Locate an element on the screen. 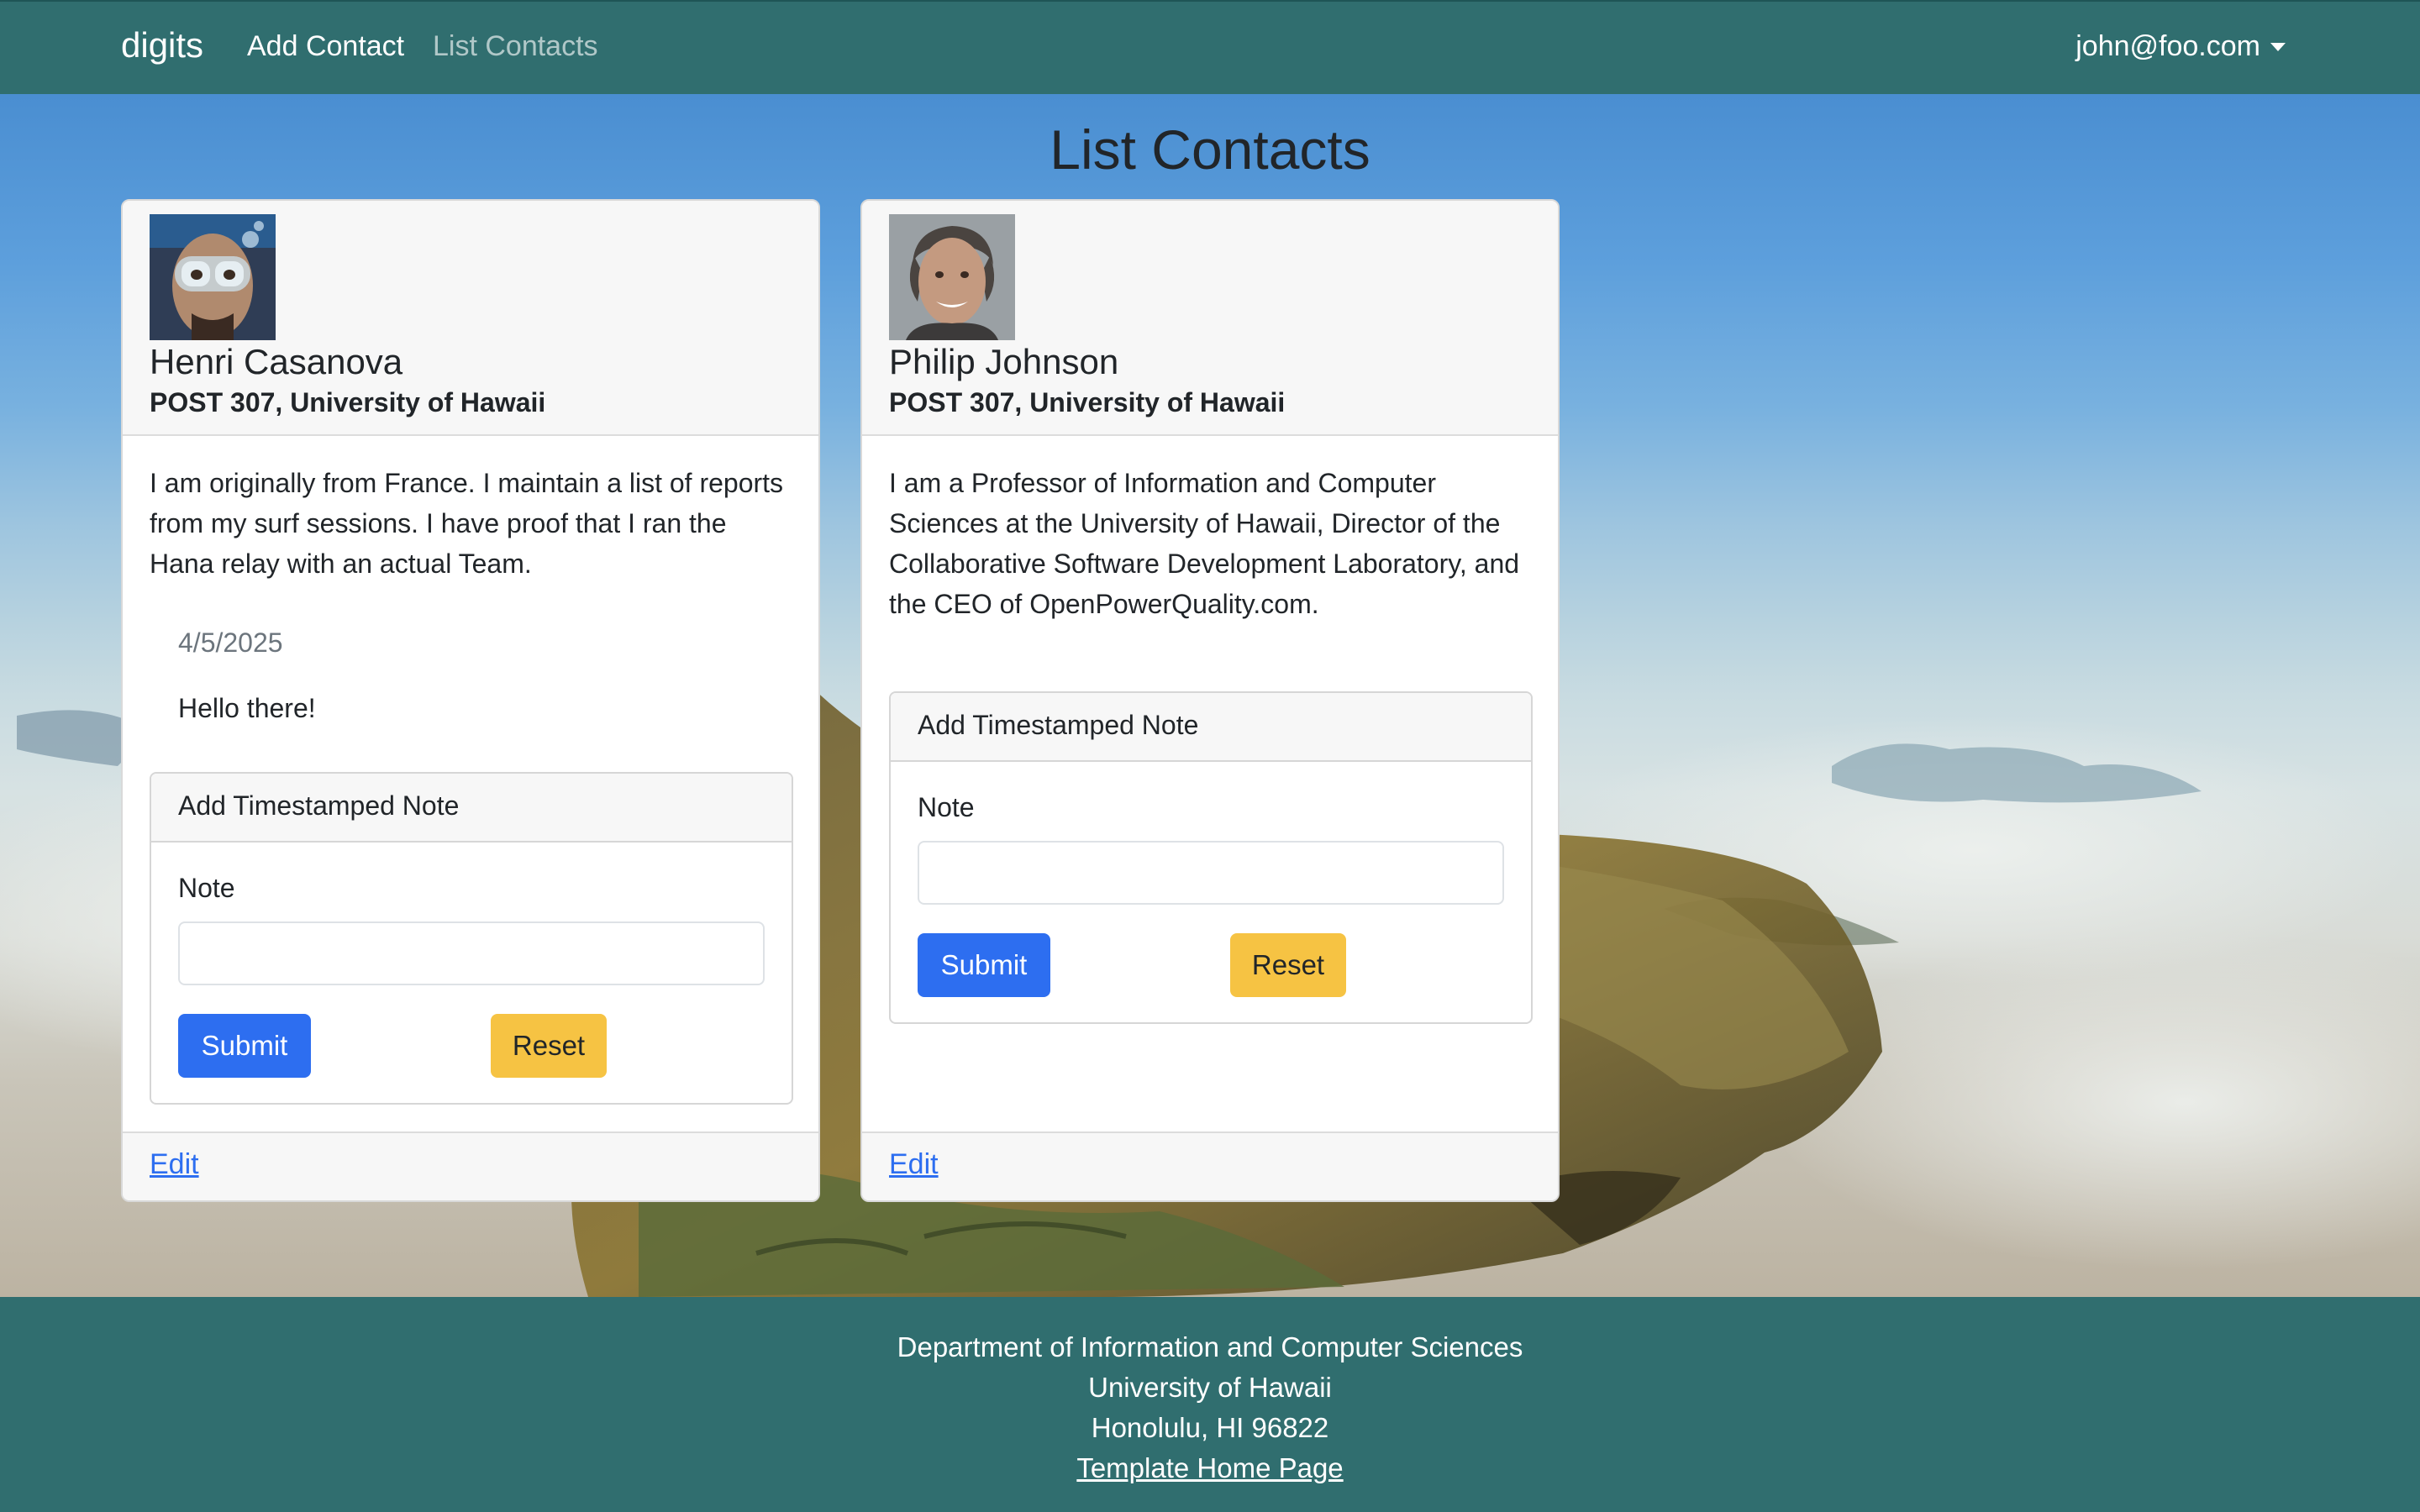 Image resolution: width=2420 pixels, height=1512 pixels. avatar-photo-philip is located at coordinates (952, 277).